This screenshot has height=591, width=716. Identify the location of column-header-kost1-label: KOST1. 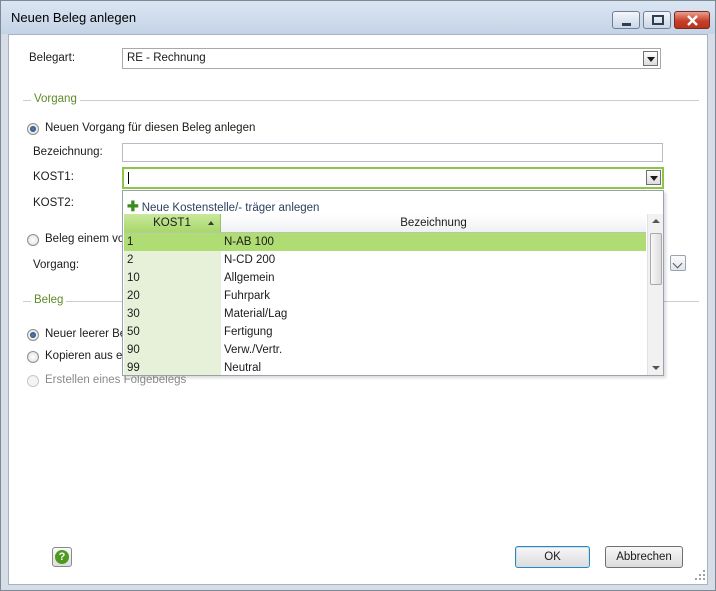
(172, 223).